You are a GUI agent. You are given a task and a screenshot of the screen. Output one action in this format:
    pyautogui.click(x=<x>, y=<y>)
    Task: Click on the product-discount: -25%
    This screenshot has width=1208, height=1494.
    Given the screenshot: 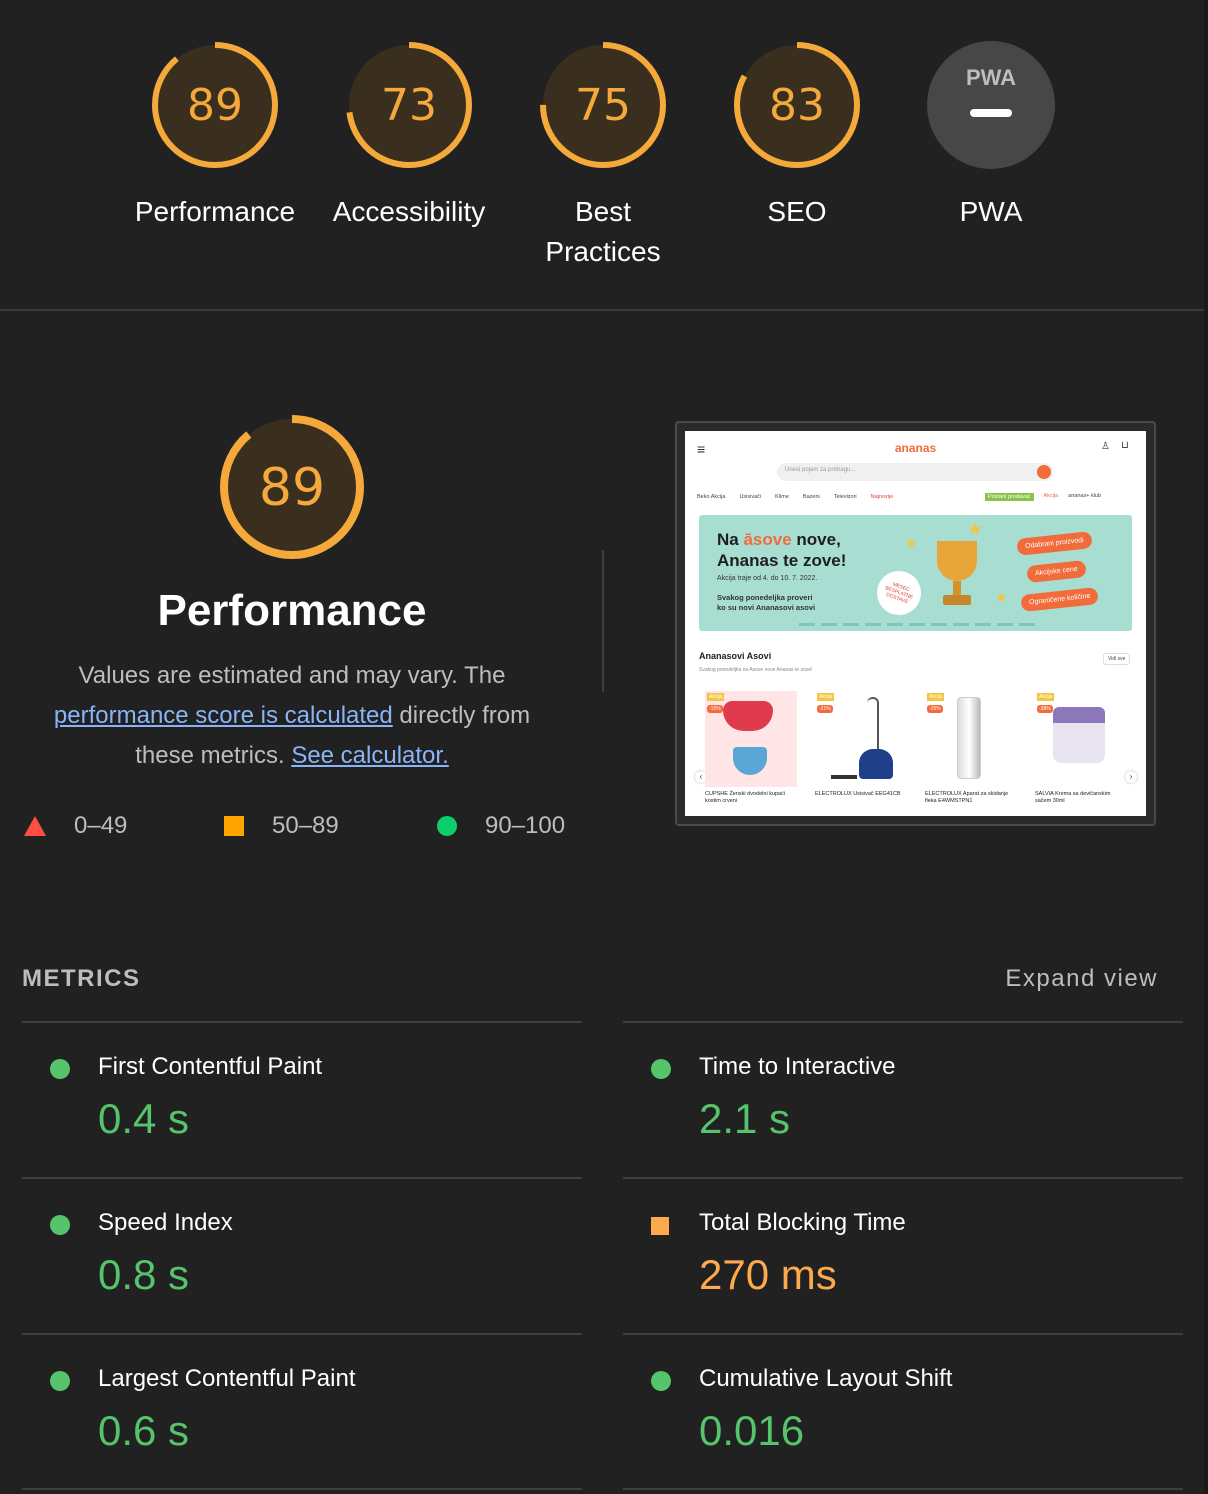 What is the action you would take?
    pyautogui.click(x=935, y=709)
    